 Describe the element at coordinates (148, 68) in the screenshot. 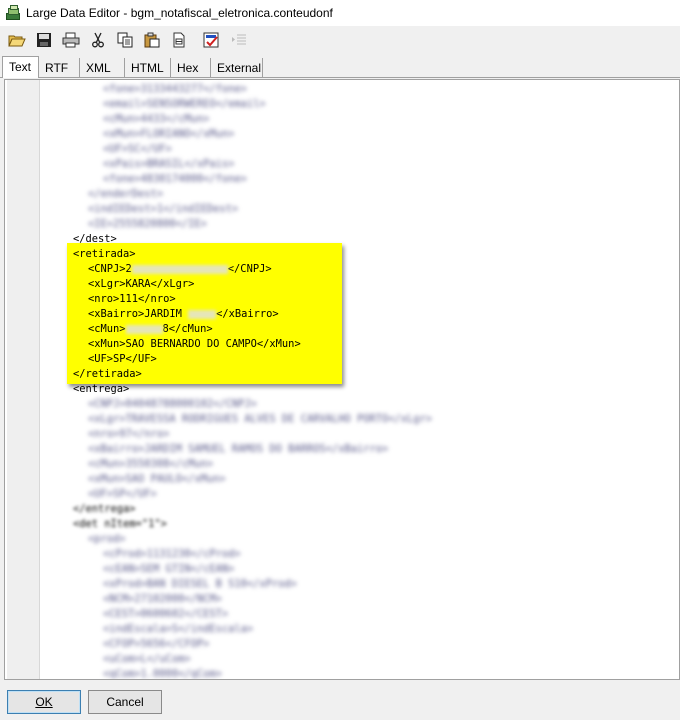

I see `tab-html: HTML` at that location.